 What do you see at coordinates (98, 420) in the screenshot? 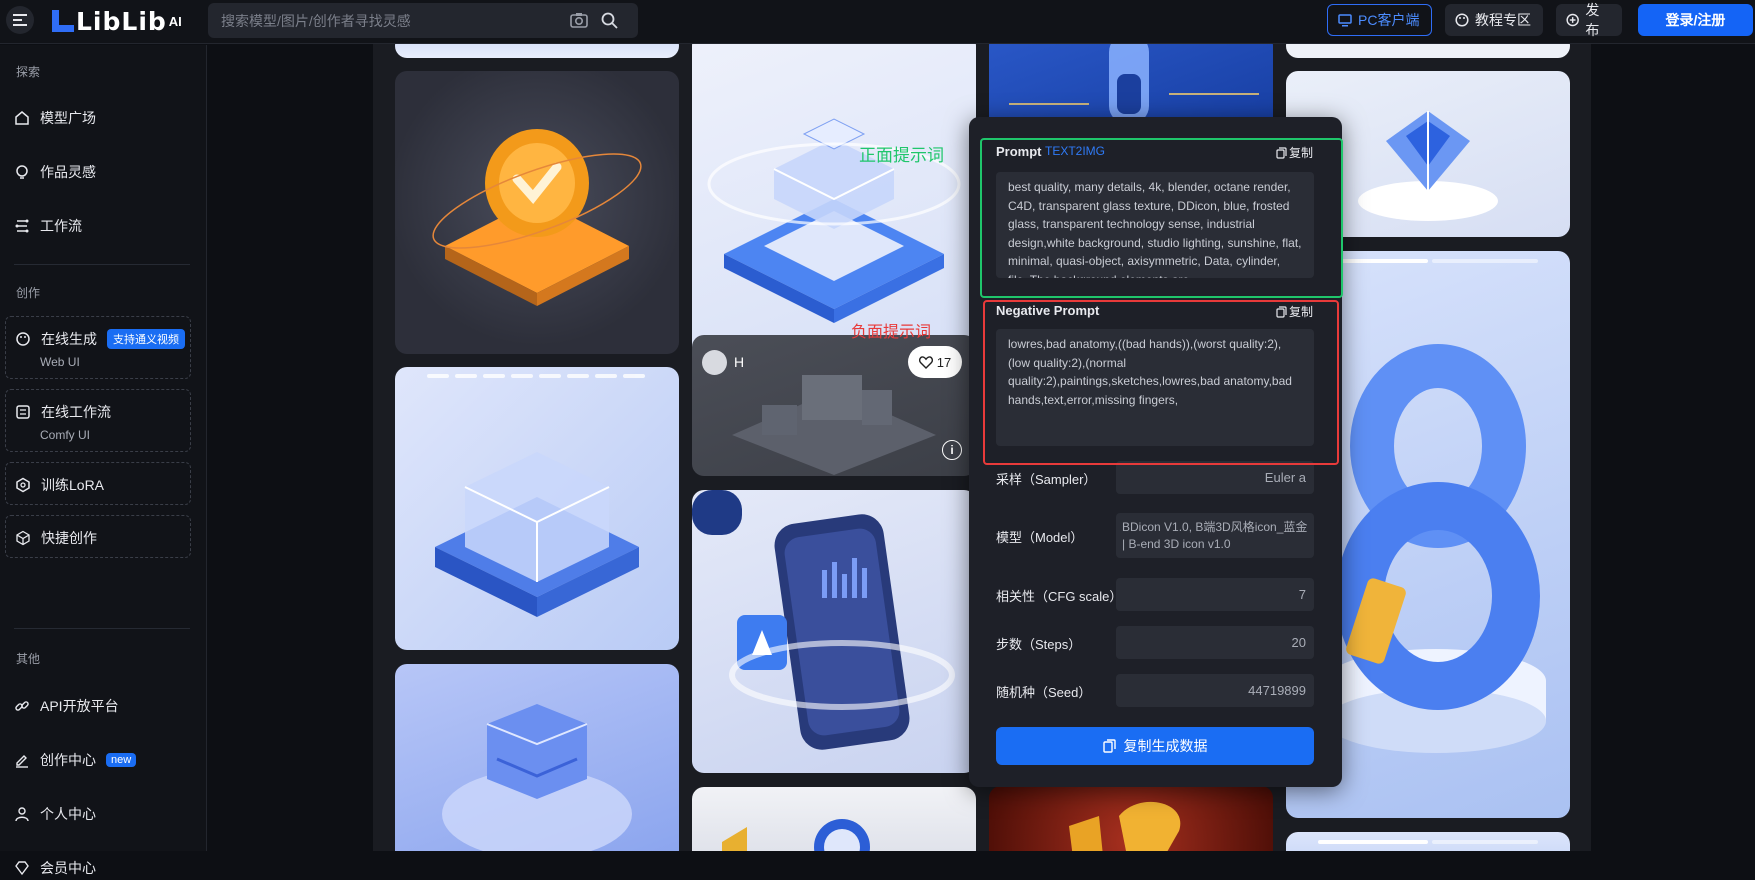
I see `sidebar-item-online-workflow: 在线工作流 Comfy UI` at bounding box center [98, 420].